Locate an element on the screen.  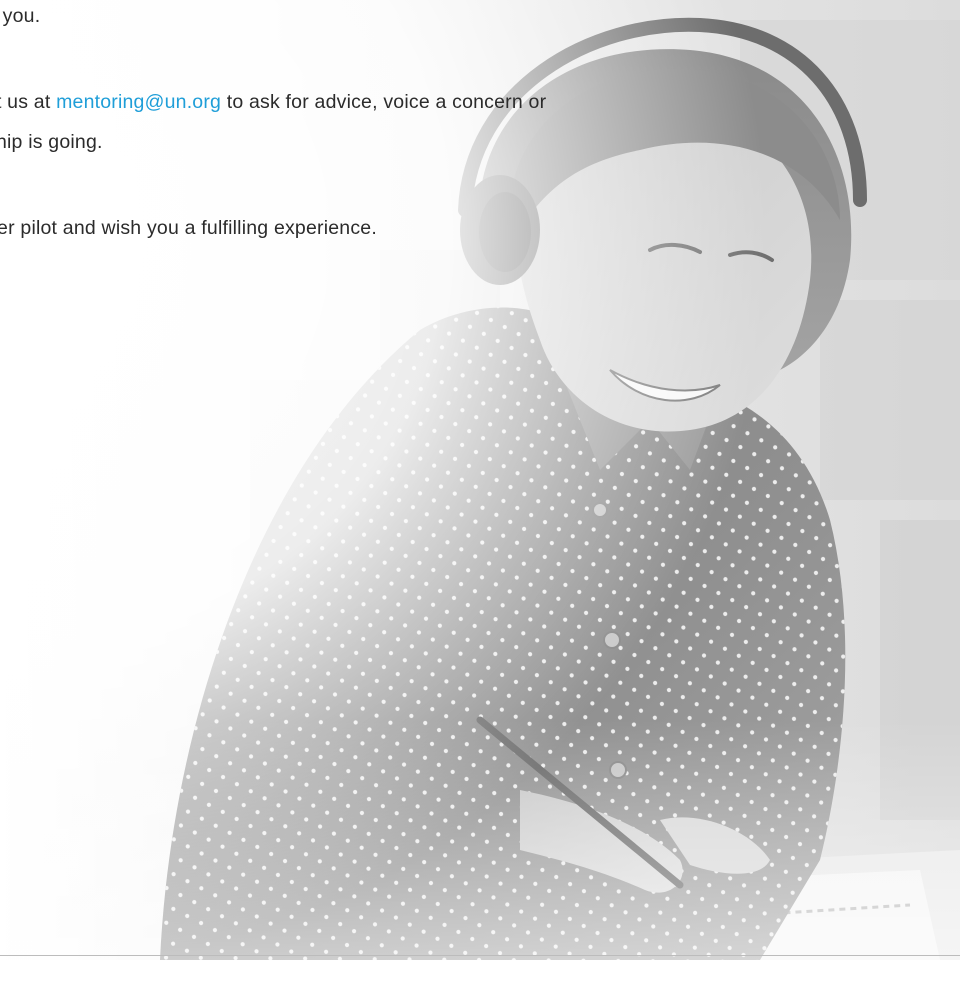
message-line-2-suffix: to ask for advice, voice a concern or is located at coordinates (386, 102).